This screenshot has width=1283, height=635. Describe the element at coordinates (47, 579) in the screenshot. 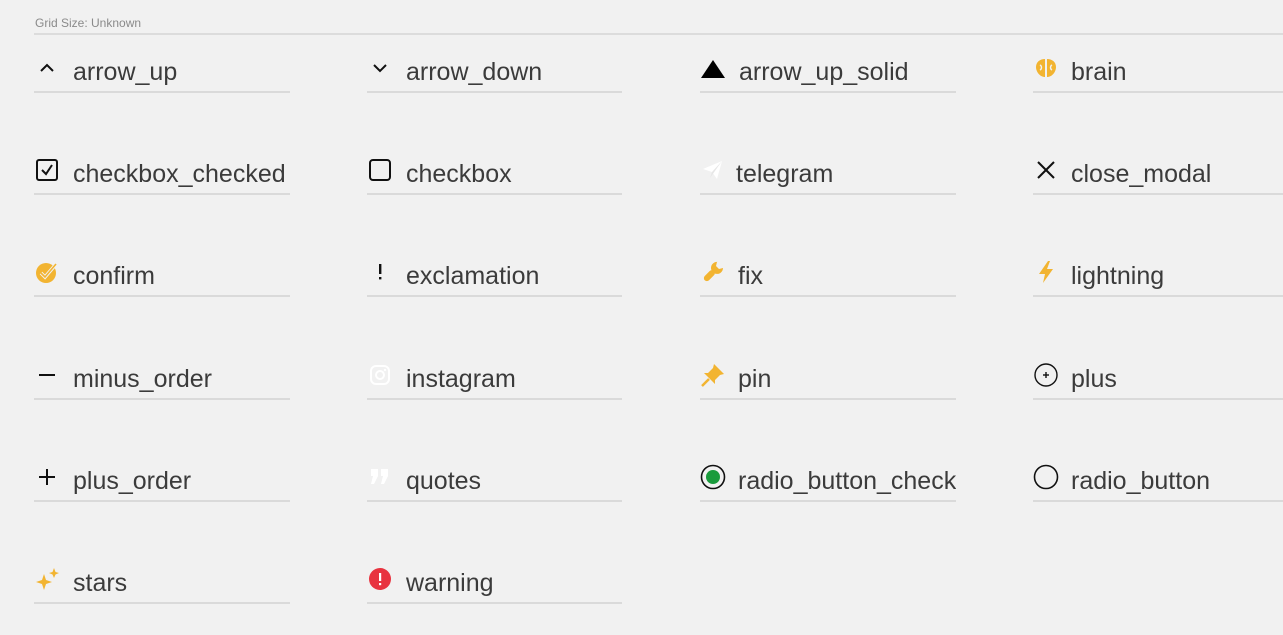

I see `stars-icon` at that location.